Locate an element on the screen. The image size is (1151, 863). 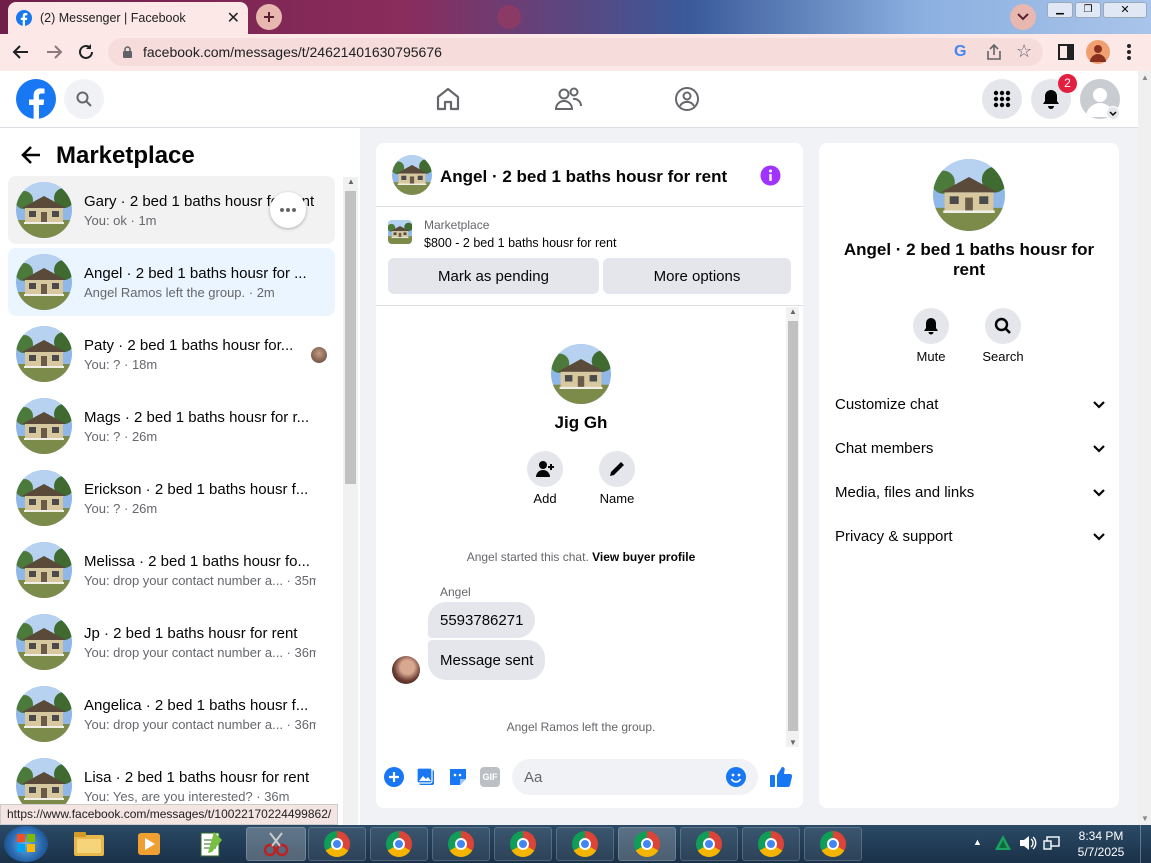
listing-thumbnail is located at coordinates (400, 232).